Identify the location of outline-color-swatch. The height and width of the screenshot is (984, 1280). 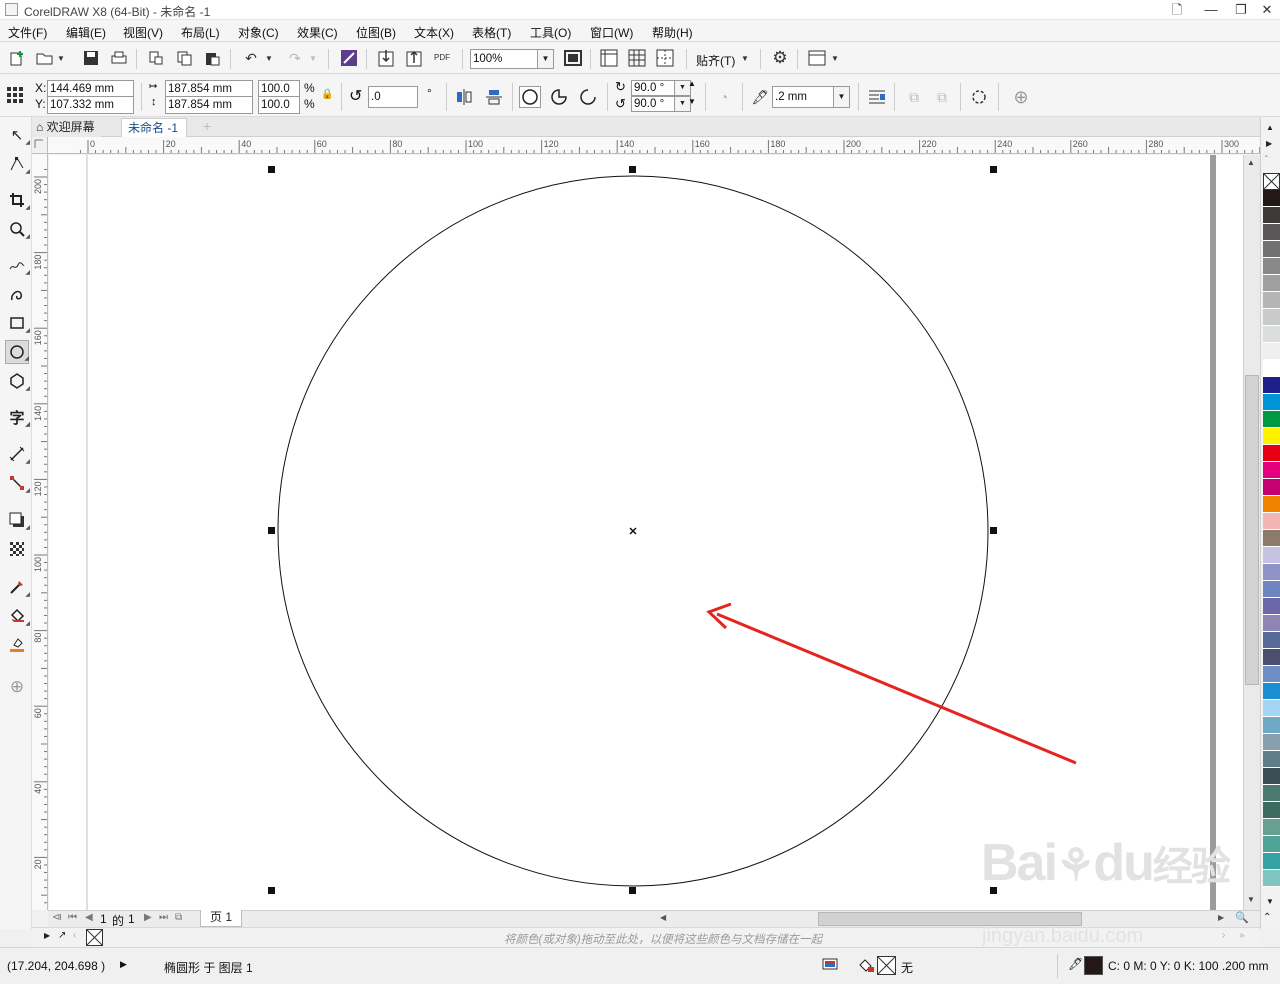
(1093, 965).